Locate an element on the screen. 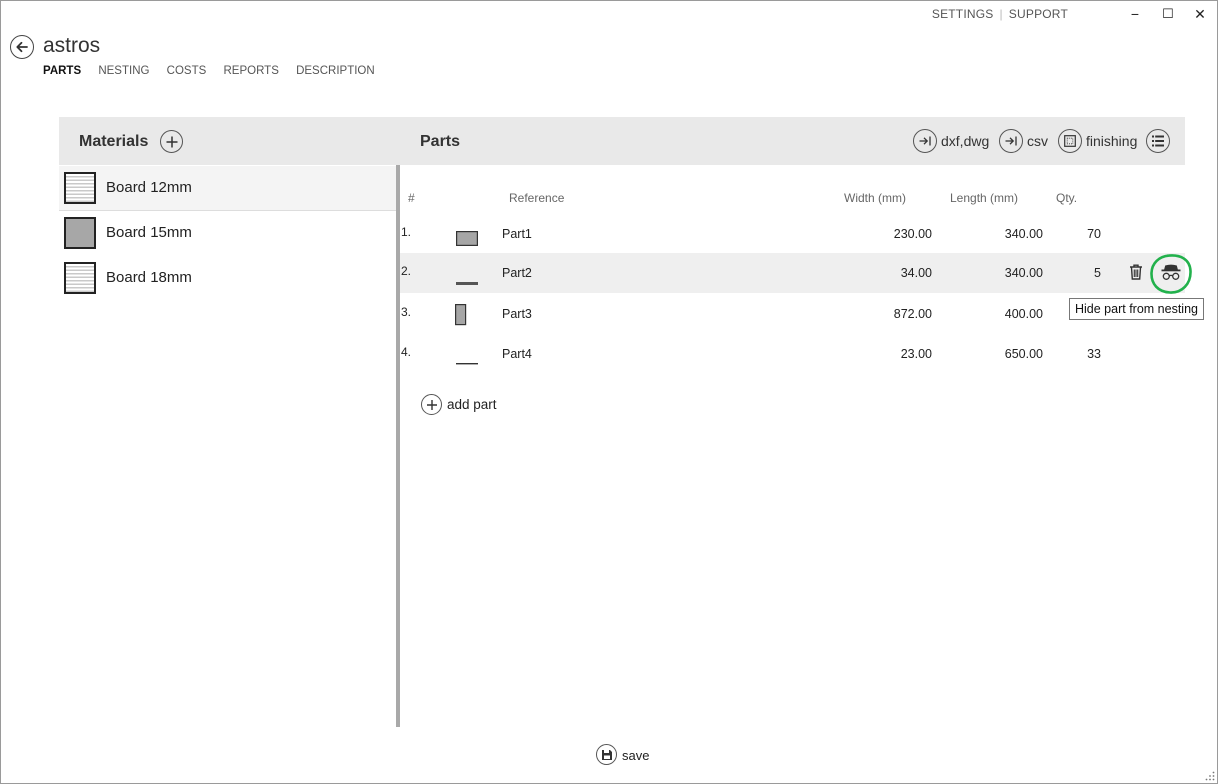 The height and width of the screenshot is (784, 1218). row-number: 2. is located at coordinates (406, 271).